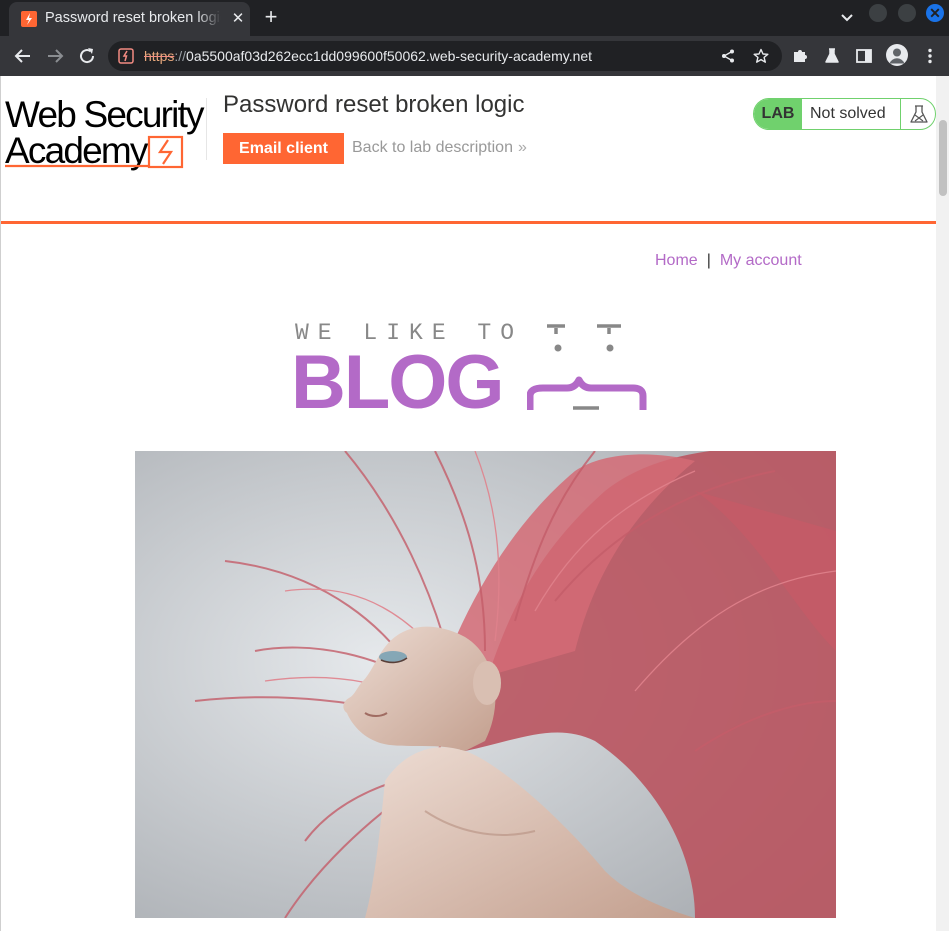 Image resolution: width=949 pixels, height=931 pixels. Describe the element at coordinates (133, 19) in the screenshot. I see `tab-title: Password reset broken logic` at that location.